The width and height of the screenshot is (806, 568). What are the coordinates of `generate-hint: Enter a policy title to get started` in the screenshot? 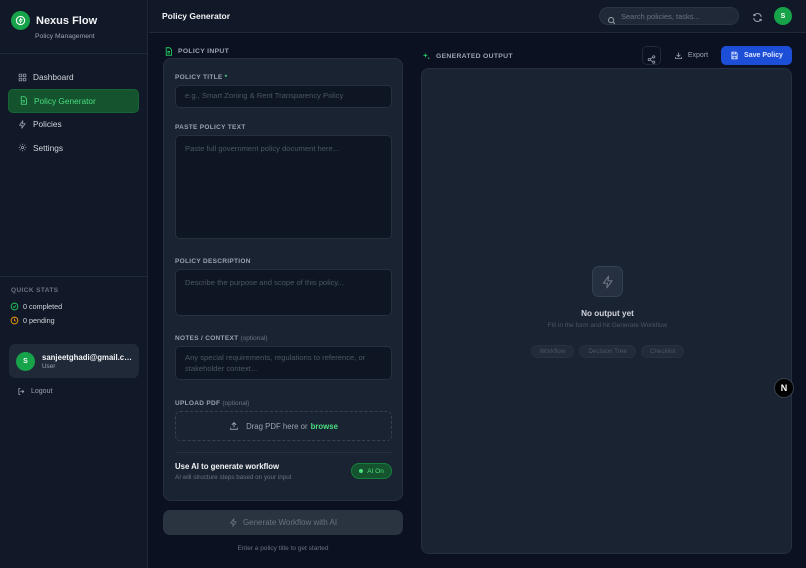 It's located at (283, 548).